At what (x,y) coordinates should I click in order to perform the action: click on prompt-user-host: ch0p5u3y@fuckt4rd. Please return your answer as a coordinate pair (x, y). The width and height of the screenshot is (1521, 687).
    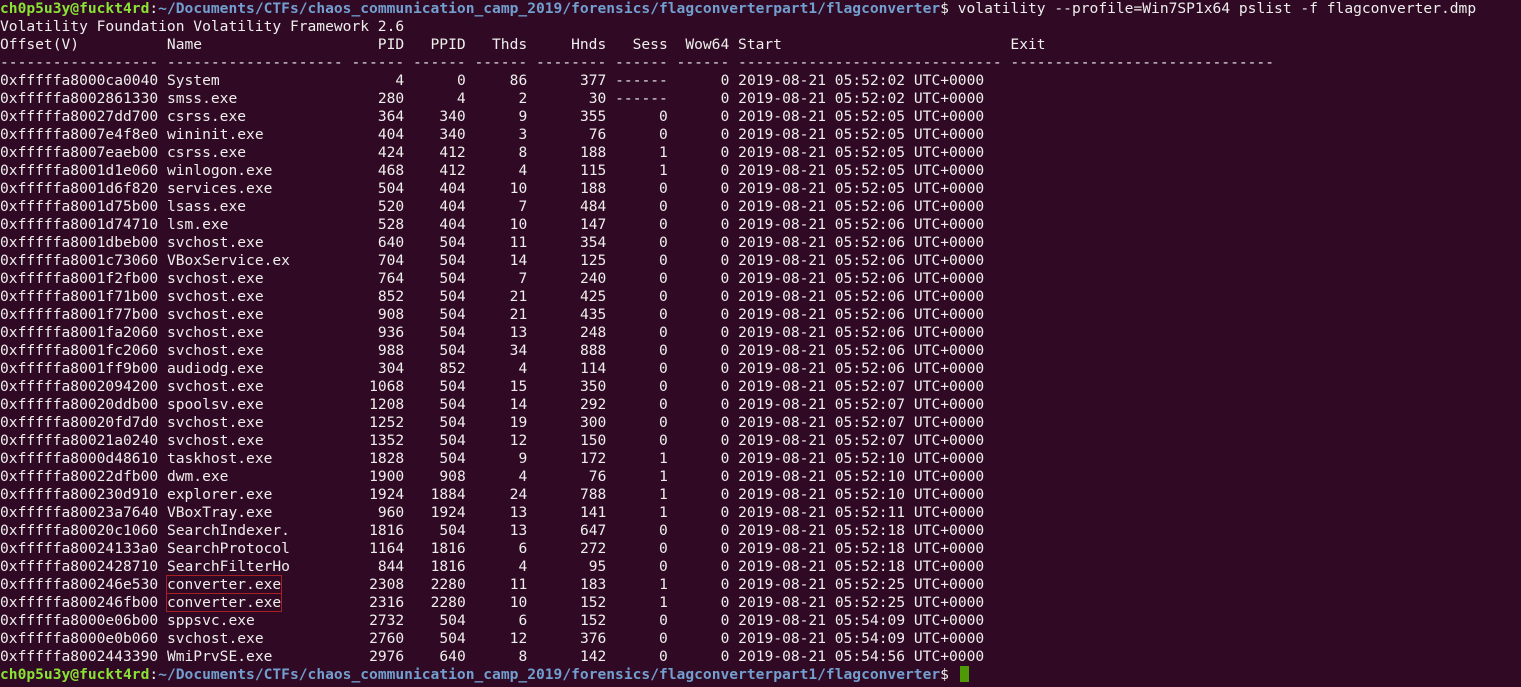
    Looking at the image, I should click on (75, 674).